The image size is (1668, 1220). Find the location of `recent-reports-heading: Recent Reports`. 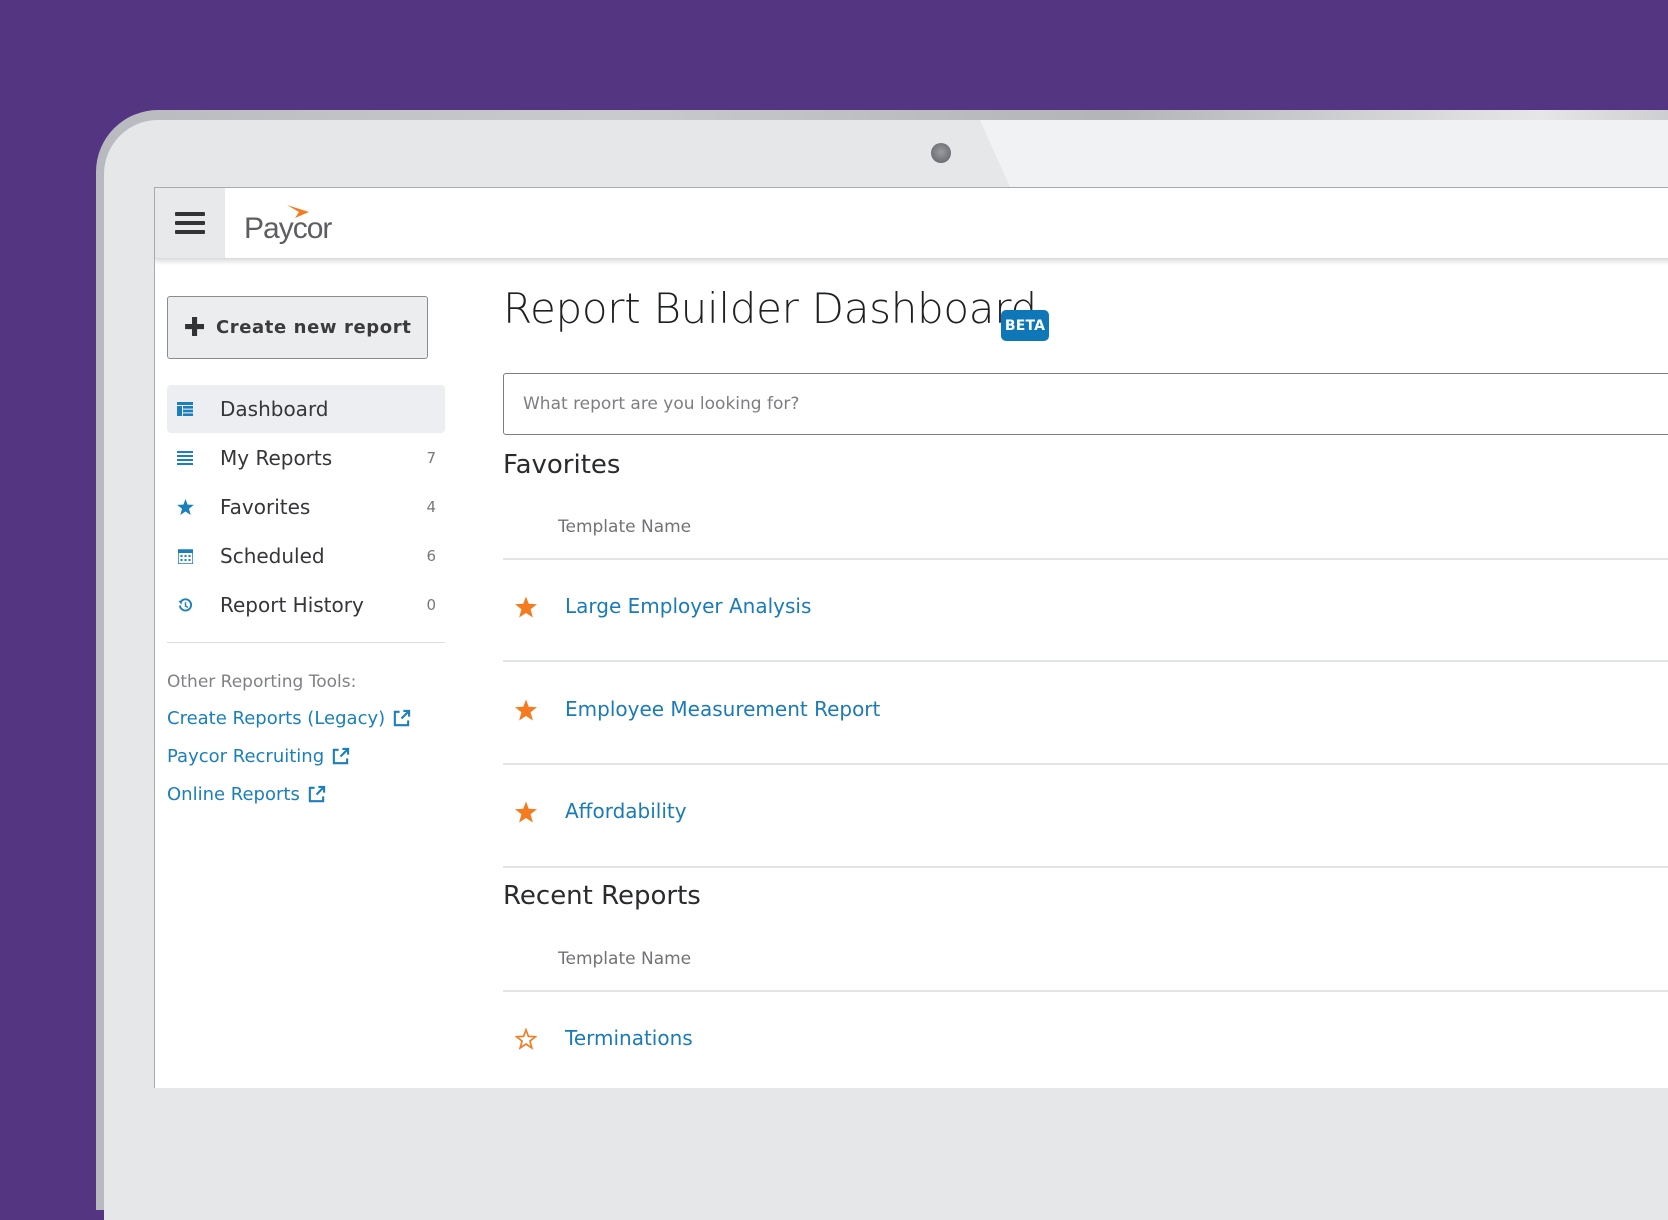

recent-reports-heading: Recent Reports is located at coordinates (602, 896).